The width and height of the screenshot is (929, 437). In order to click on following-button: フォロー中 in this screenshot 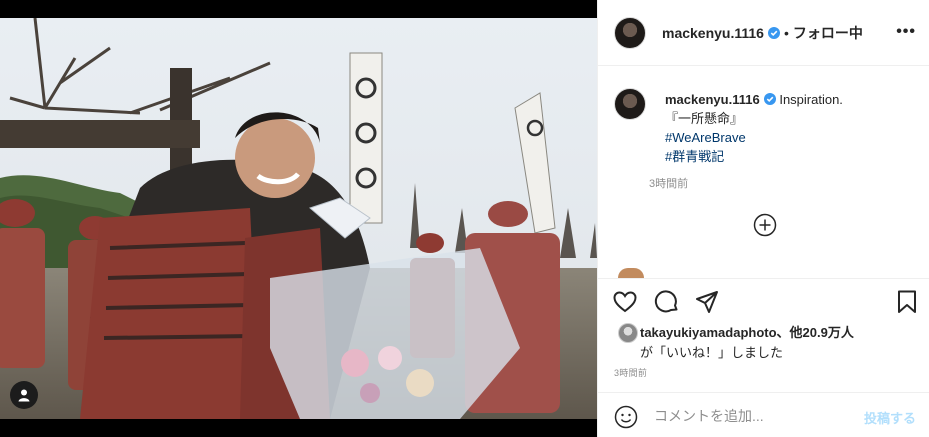, I will do `click(828, 33)`.